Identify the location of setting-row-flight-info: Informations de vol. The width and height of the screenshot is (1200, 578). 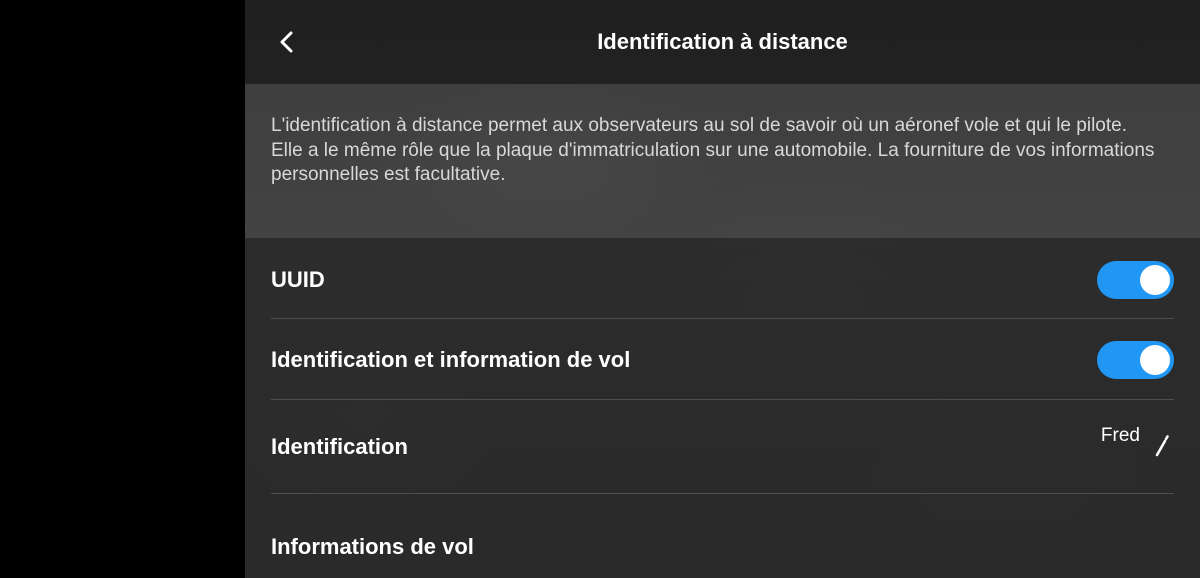
(722, 545).